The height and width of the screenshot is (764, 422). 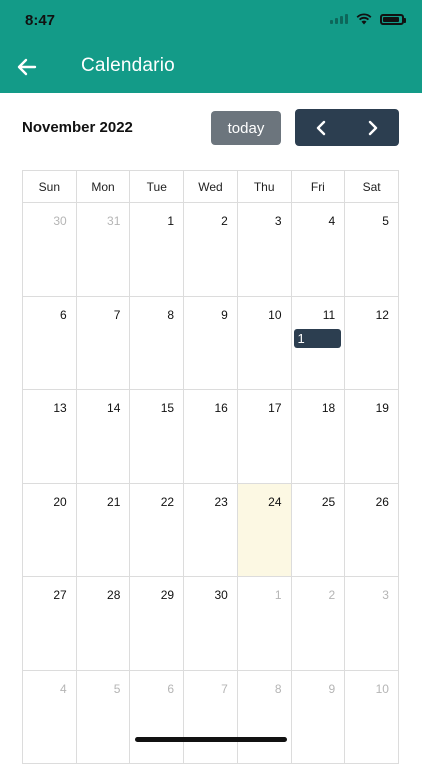 I want to click on day-cell: 15, so click(x=157, y=437).